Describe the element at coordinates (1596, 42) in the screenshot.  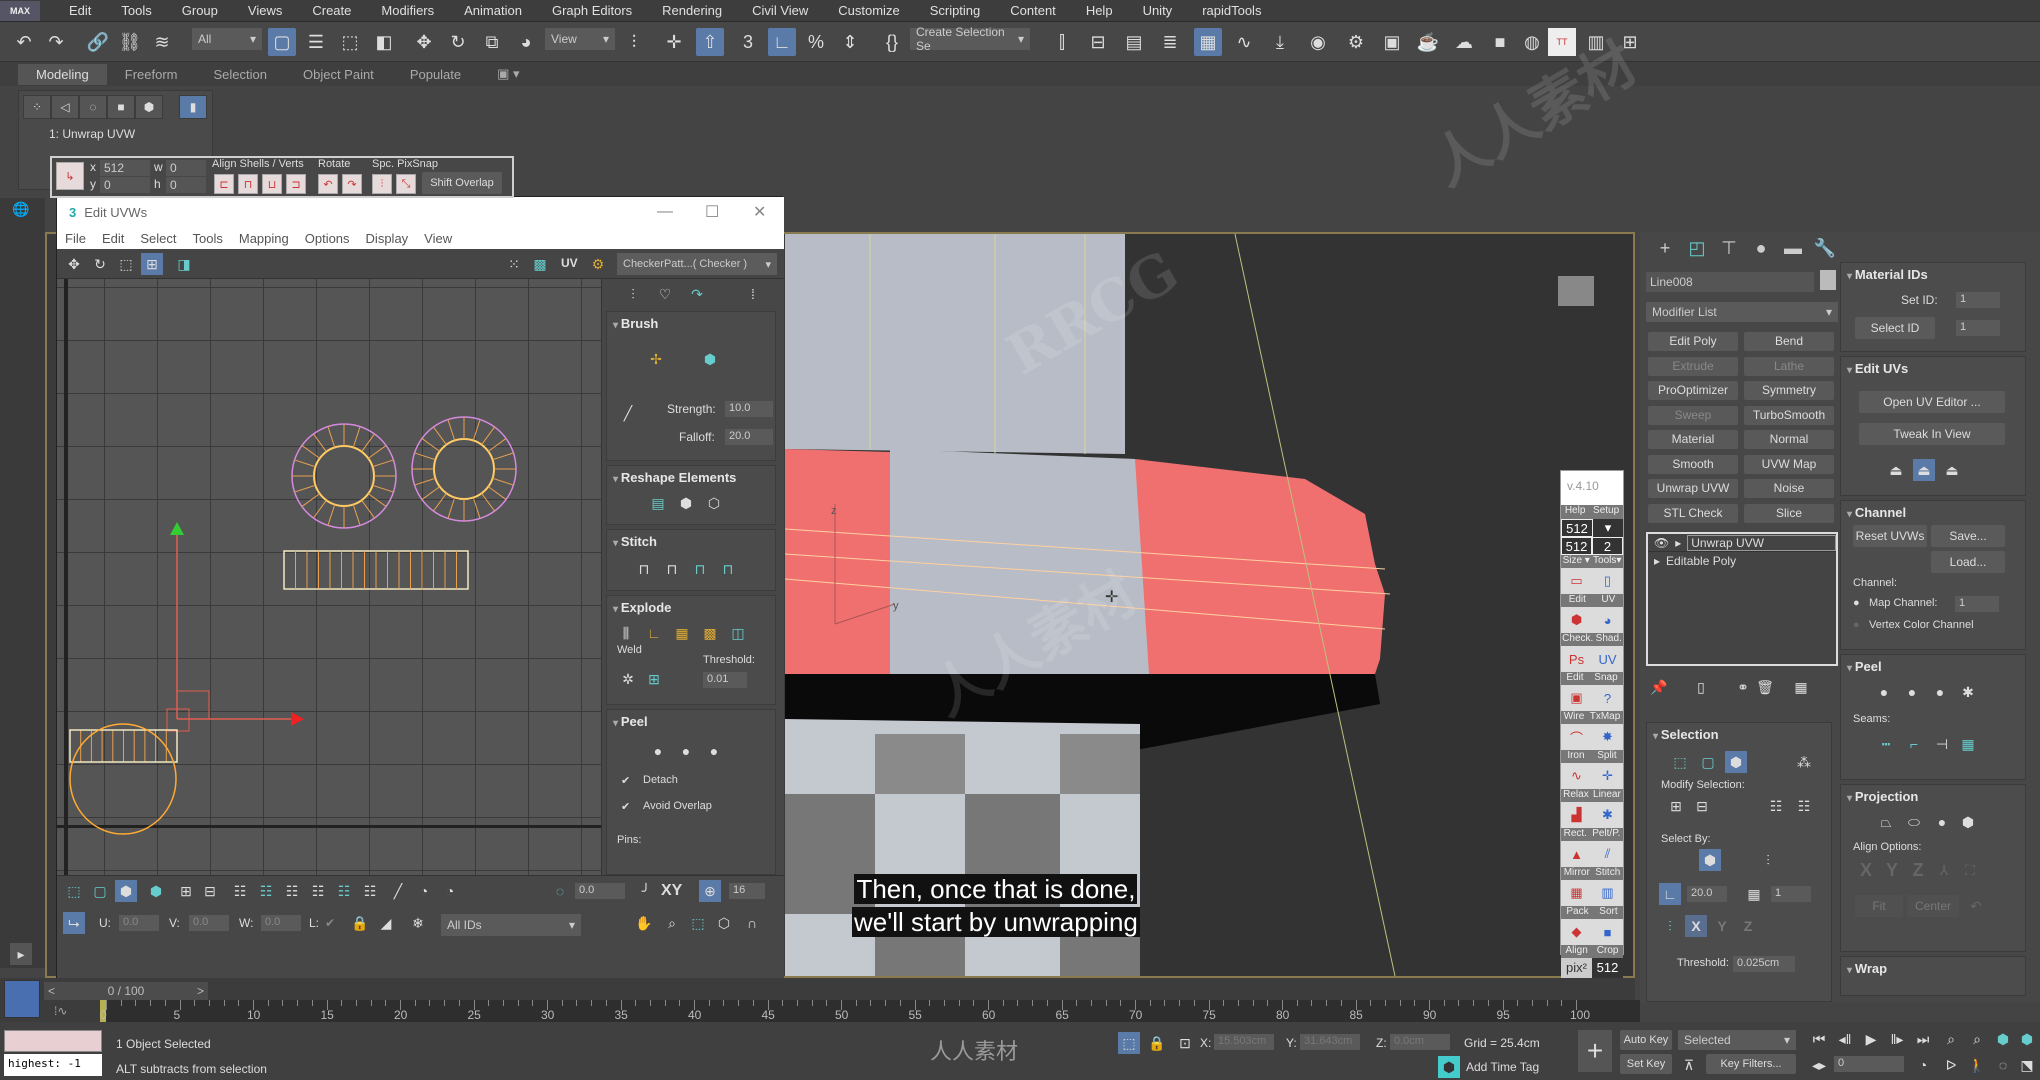
I see `script-icon: ▥` at that location.